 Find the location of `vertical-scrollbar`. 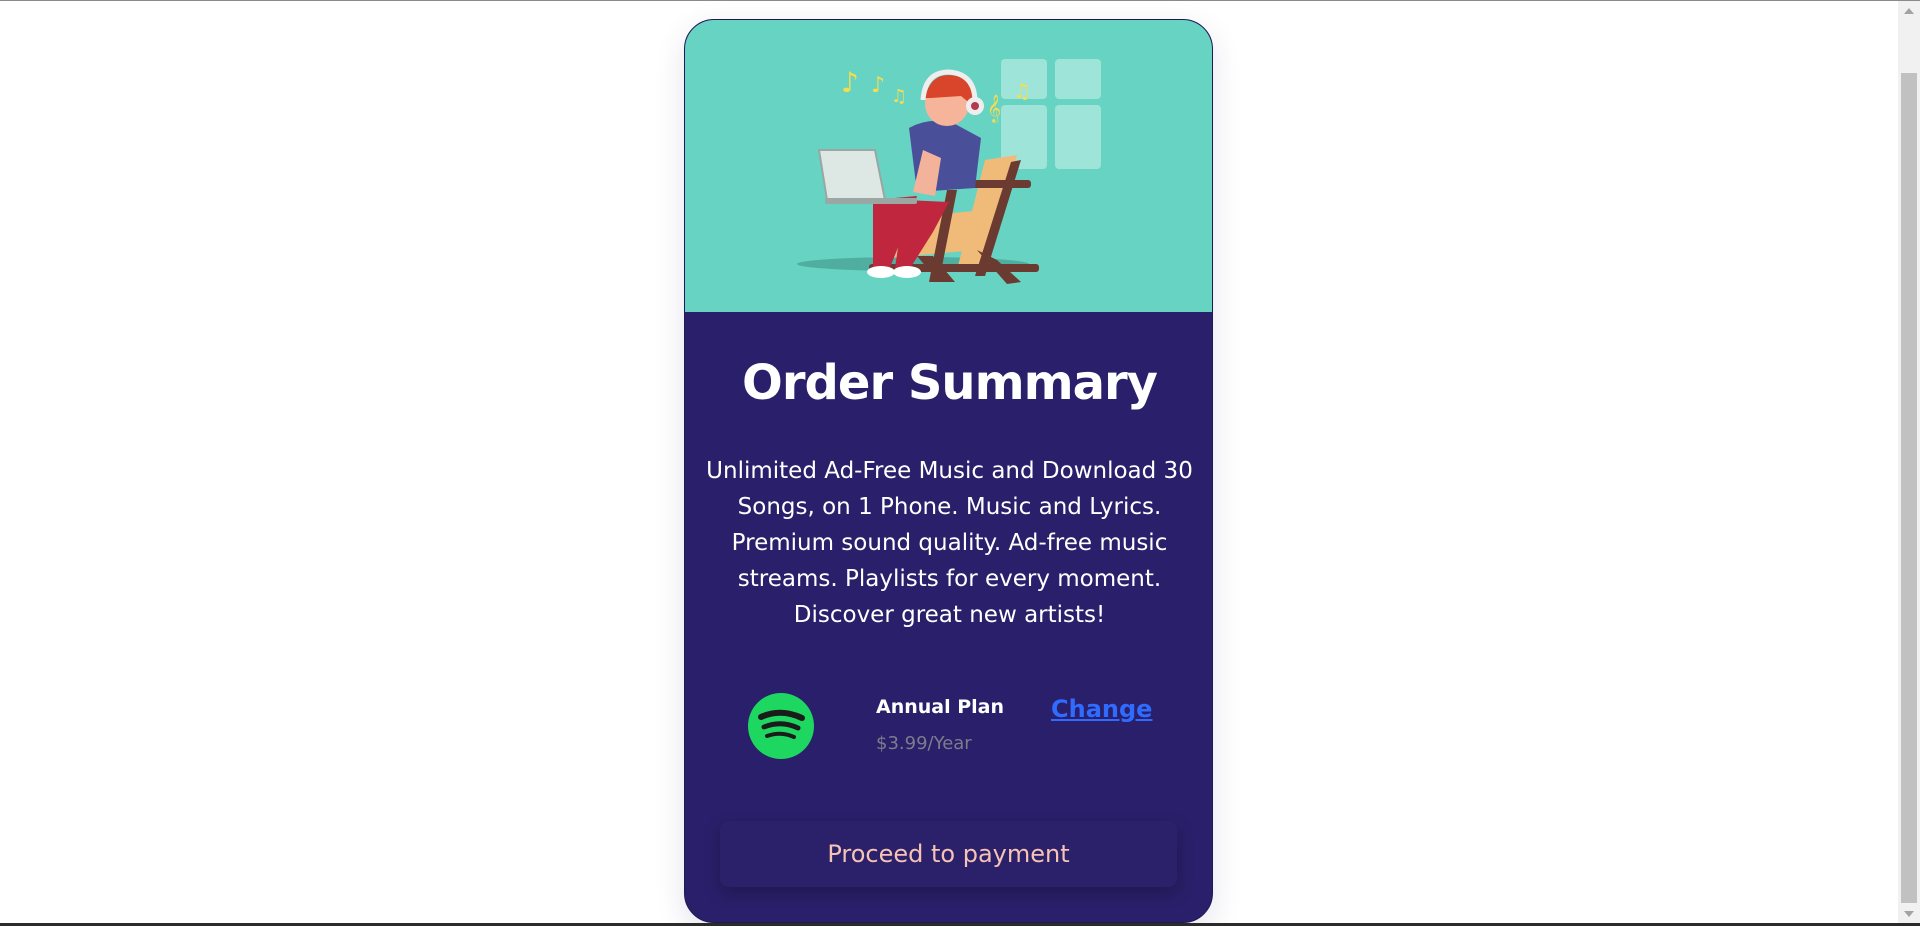

vertical-scrollbar is located at coordinates (1909, 462).